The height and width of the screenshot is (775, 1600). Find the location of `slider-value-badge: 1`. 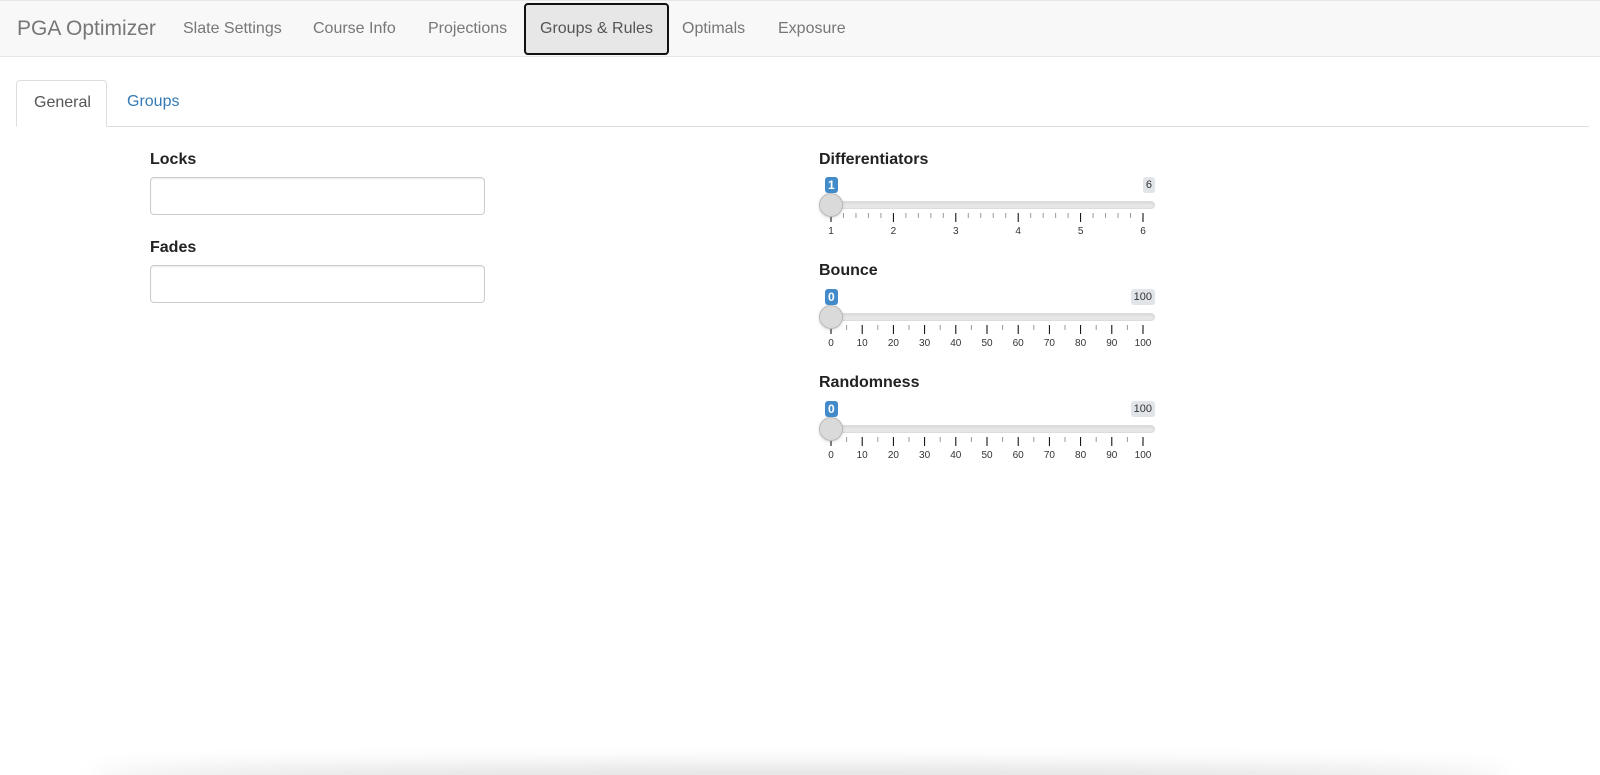

slider-value-badge: 1 is located at coordinates (831, 185).